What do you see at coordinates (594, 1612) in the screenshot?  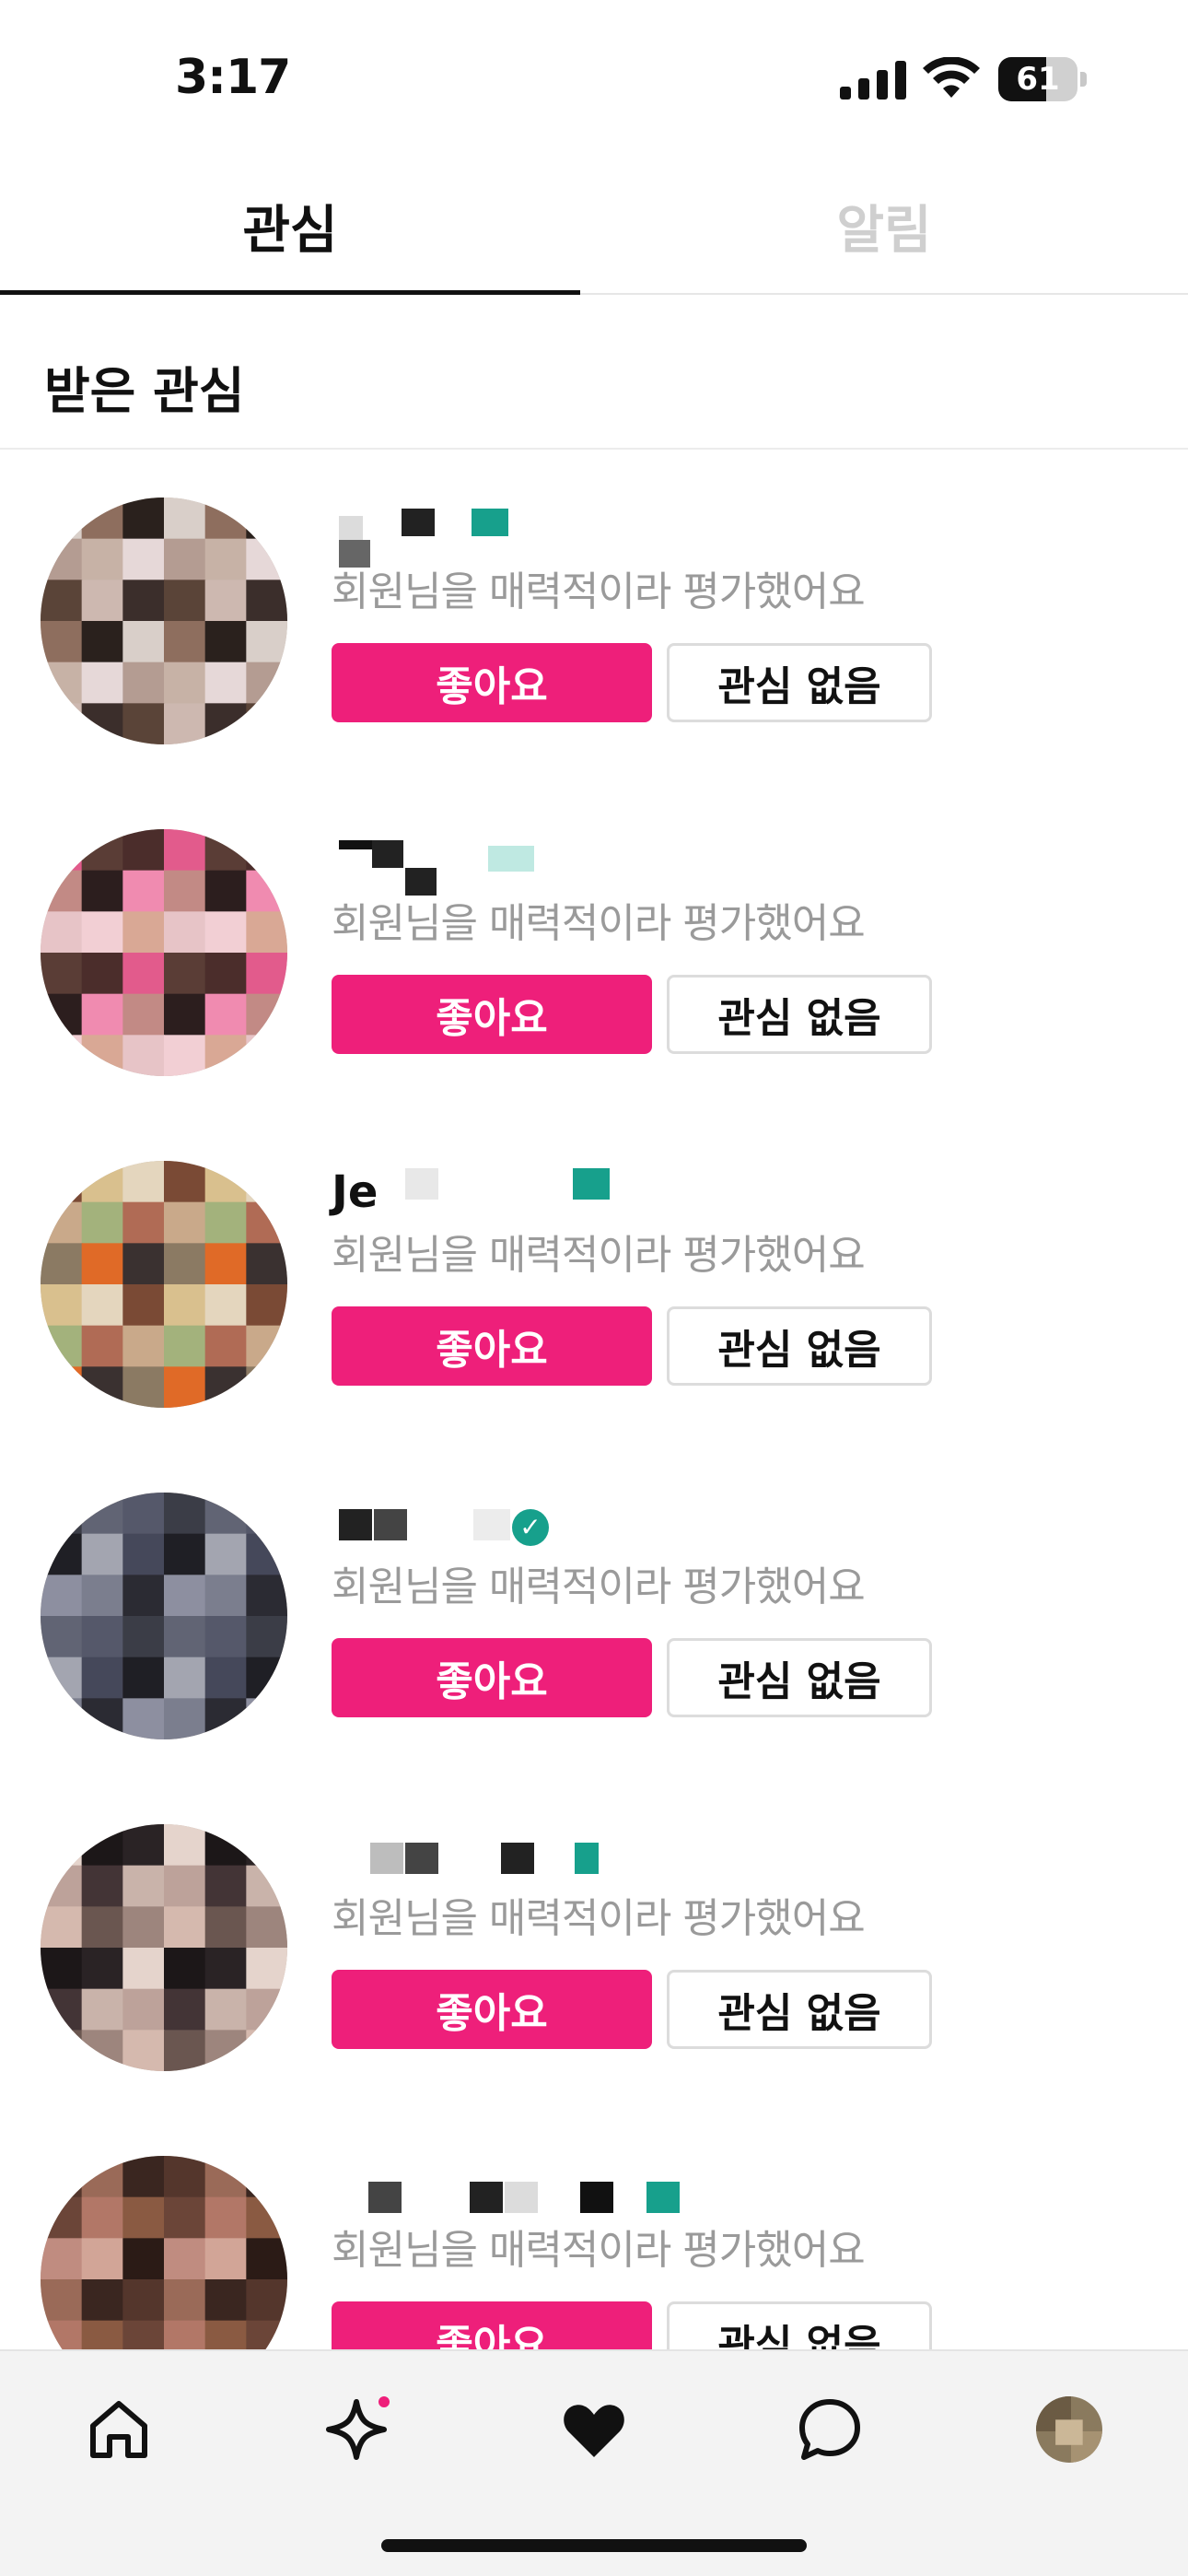 I see `interest-card: ✓ 회원님을 매력적이라 평가했어요좋아요 관심 없음` at bounding box center [594, 1612].